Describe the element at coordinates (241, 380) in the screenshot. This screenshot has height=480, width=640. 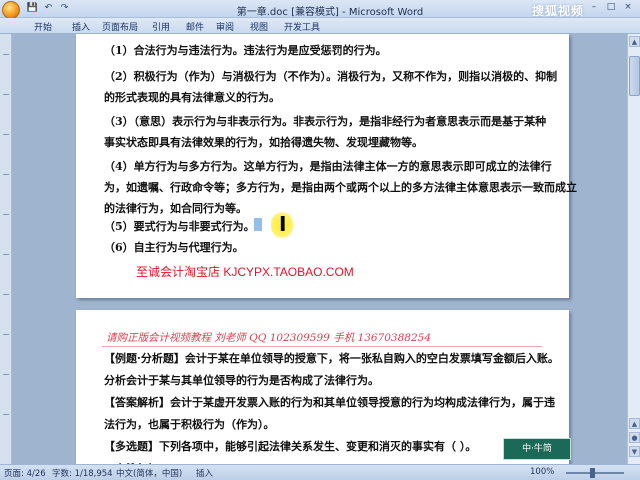
I see `paragraph-line: 分析会计于某与其单位领导的行为是否构成了法律行为。` at that location.